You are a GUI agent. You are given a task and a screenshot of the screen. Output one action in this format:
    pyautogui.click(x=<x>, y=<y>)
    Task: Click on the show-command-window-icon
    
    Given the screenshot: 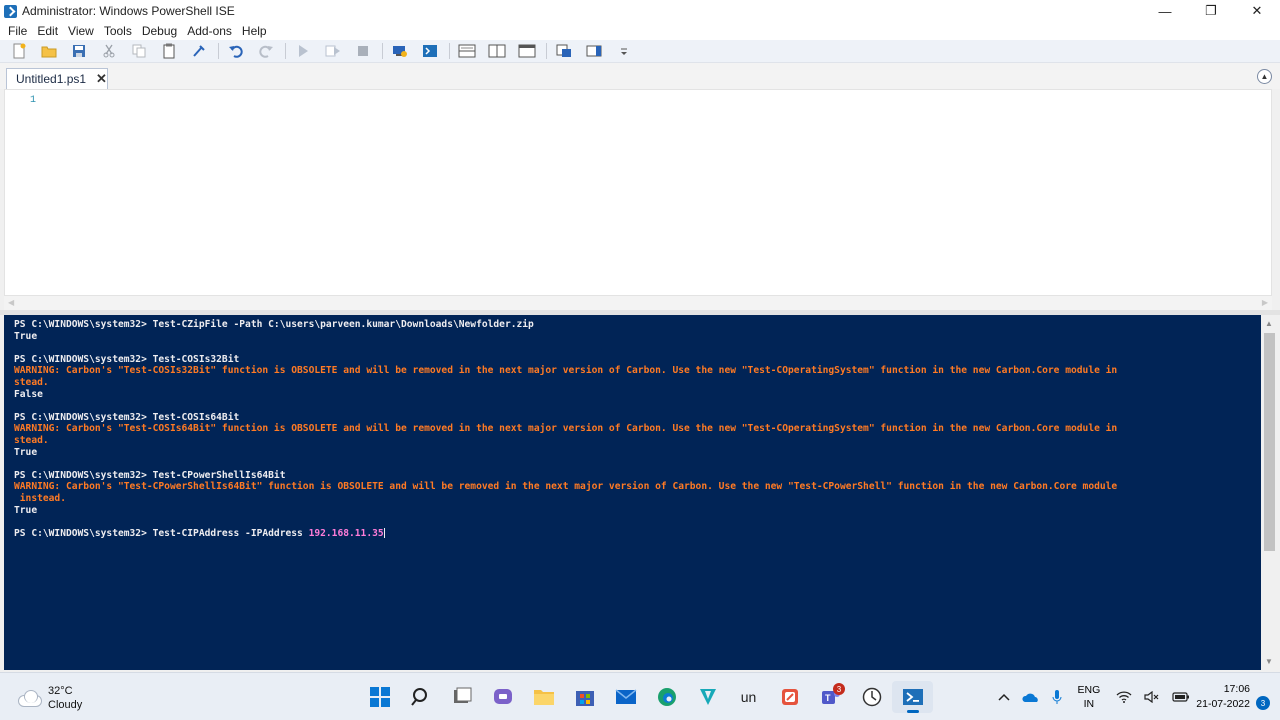 What is the action you would take?
    pyautogui.click(x=564, y=51)
    